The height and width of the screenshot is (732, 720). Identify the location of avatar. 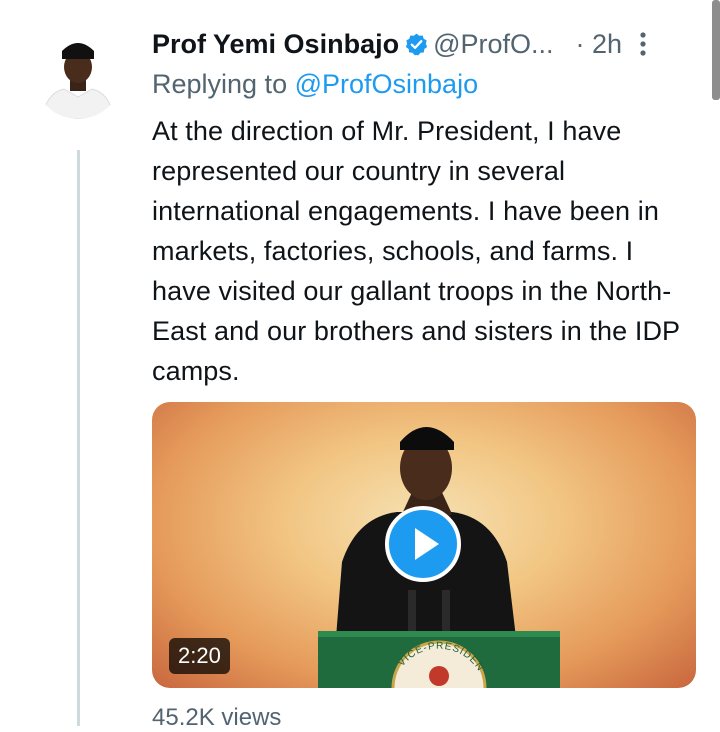
(78, 75).